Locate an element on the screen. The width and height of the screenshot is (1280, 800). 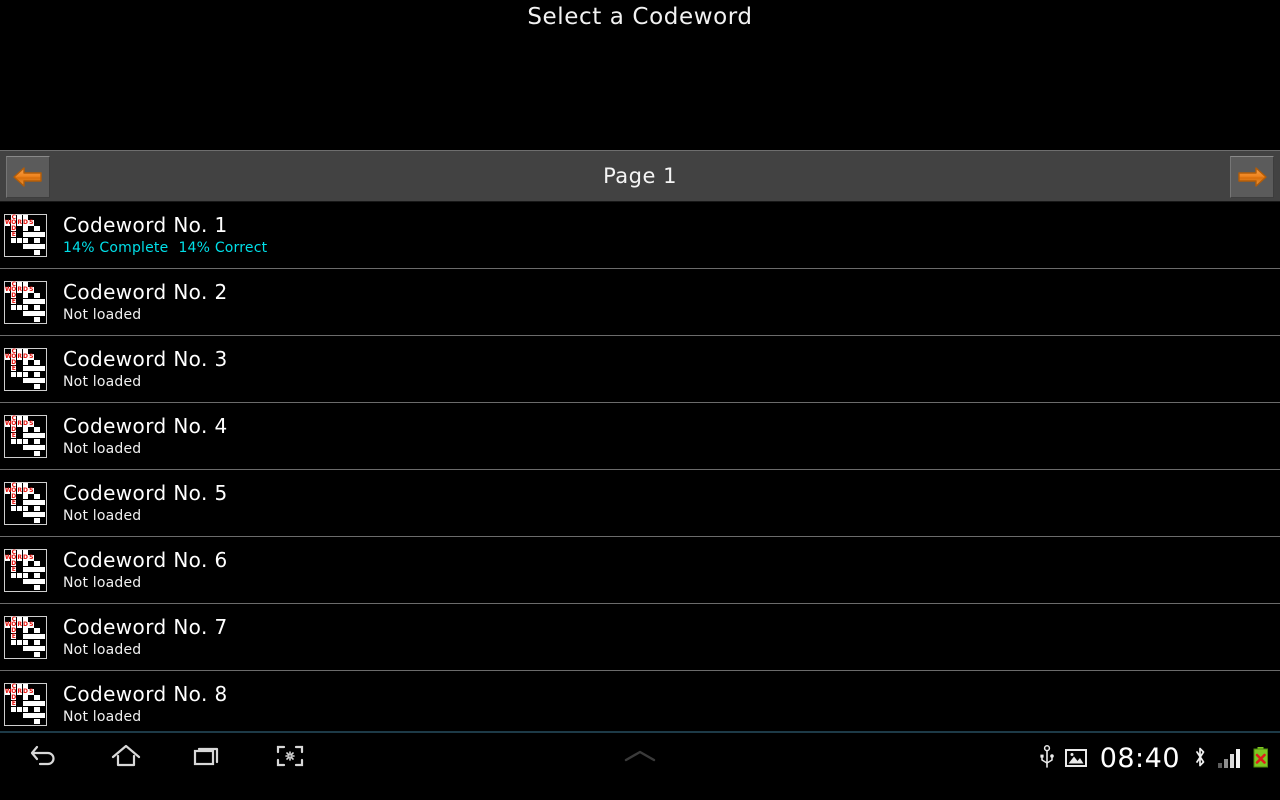
codeword-item-text: Codeword No. 4 Not loaded is located at coordinates (145, 436).